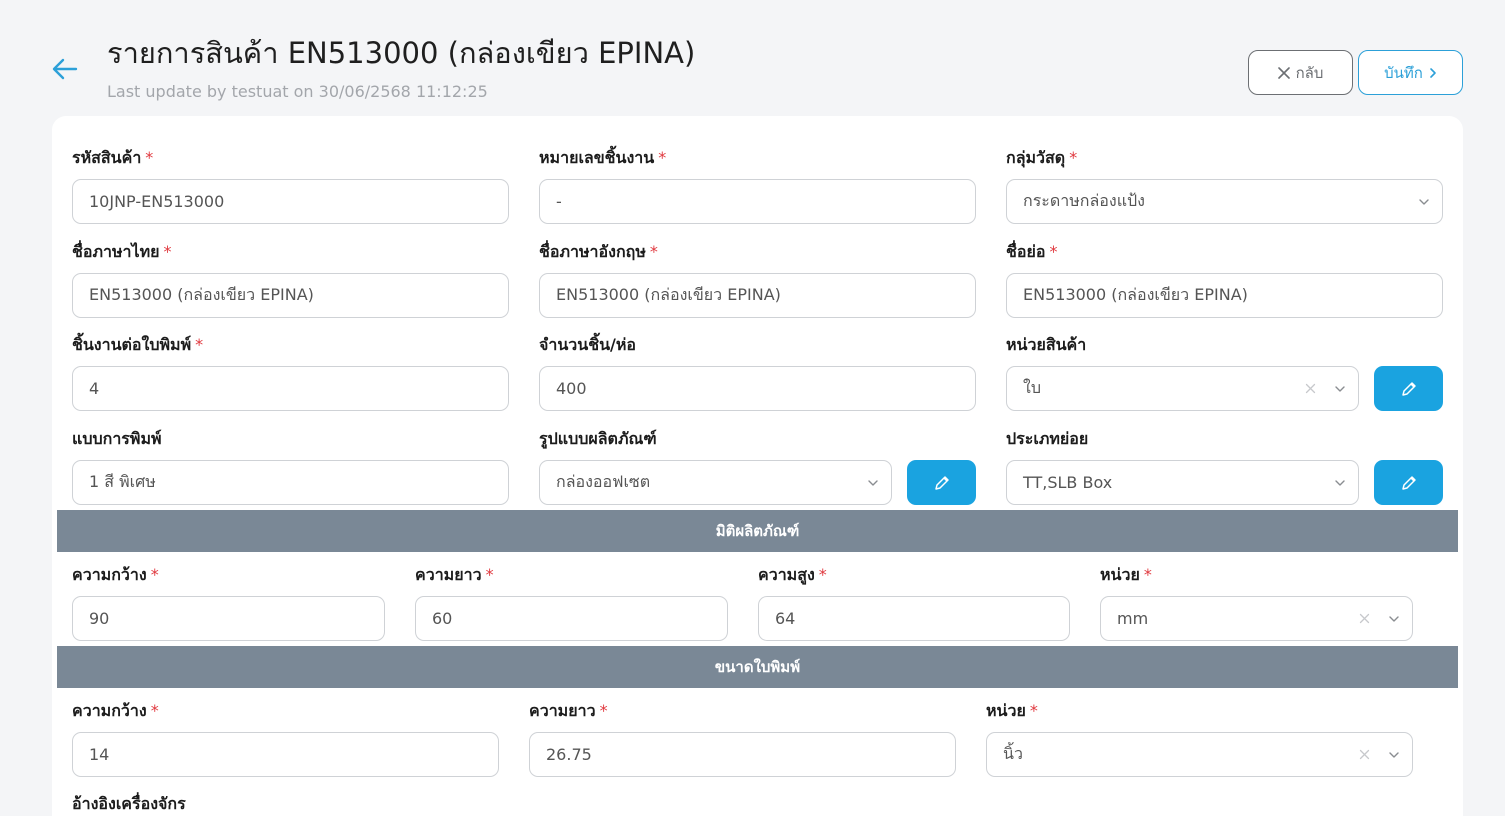  I want to click on label-pieces-per-sheet: ชิ้นงานต่อใบพิมพ์ *, so click(138, 344).